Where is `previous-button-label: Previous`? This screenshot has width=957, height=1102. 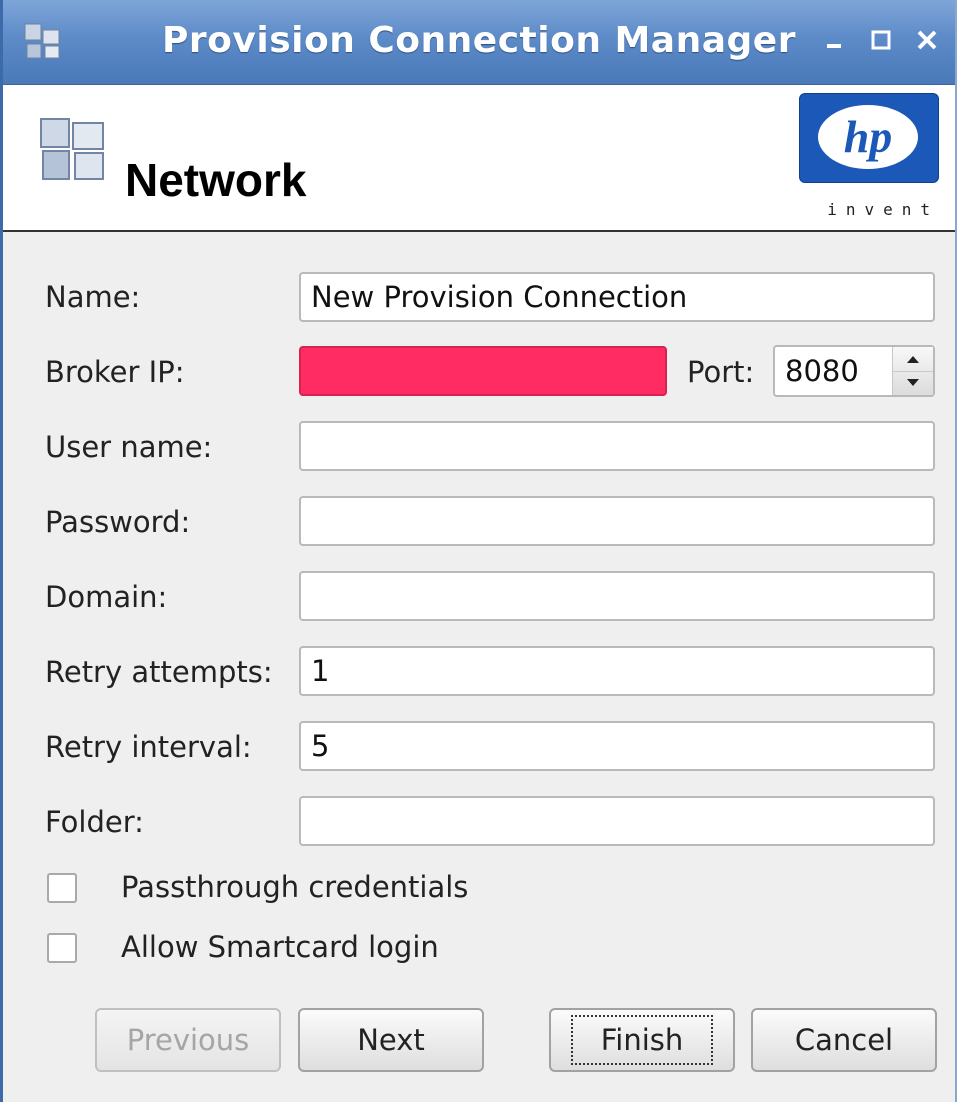 previous-button-label: Previous is located at coordinates (188, 1040).